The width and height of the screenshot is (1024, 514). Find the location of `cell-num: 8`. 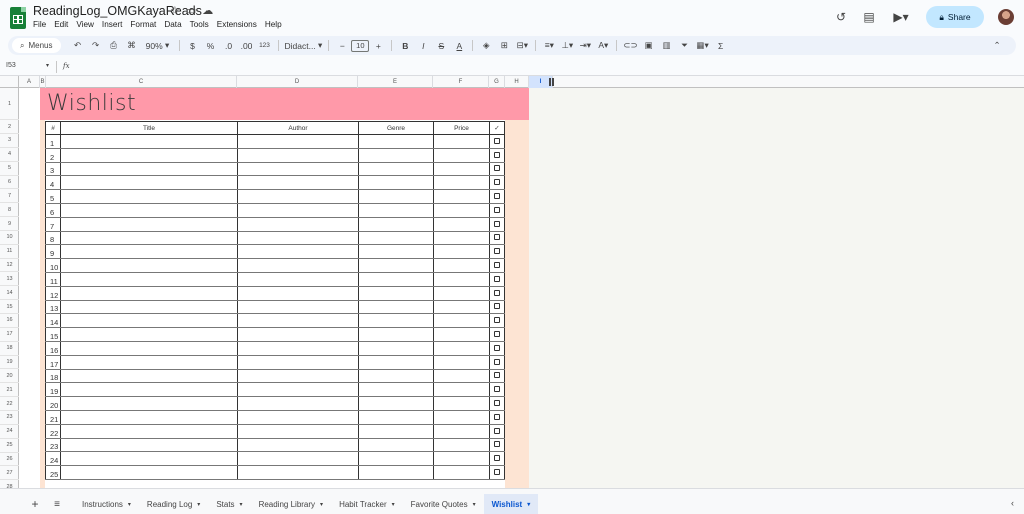

cell-num: 8 is located at coordinates (53, 238).